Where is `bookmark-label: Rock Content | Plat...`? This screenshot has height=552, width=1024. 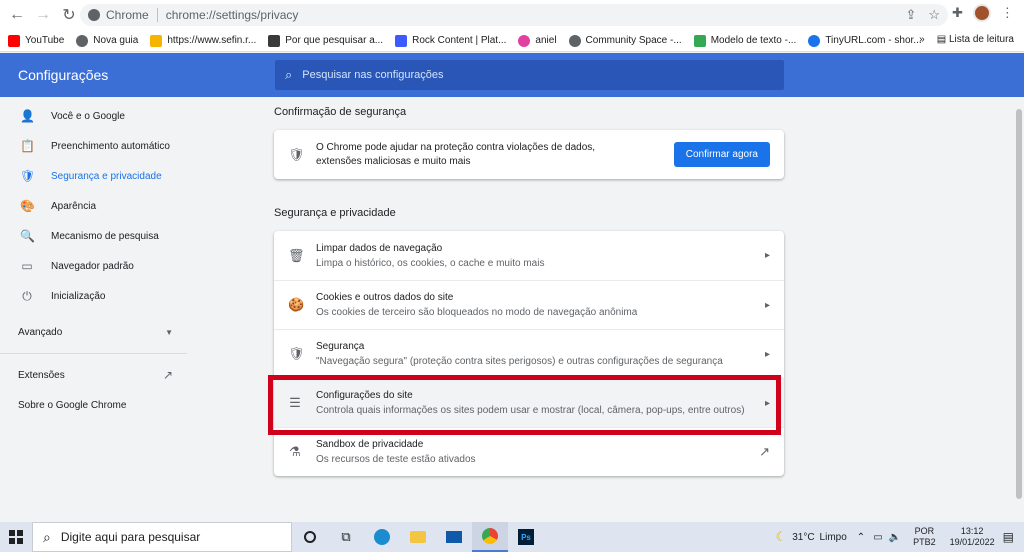
bookmark-label: Rock Content | Plat... is located at coordinates (459, 40).